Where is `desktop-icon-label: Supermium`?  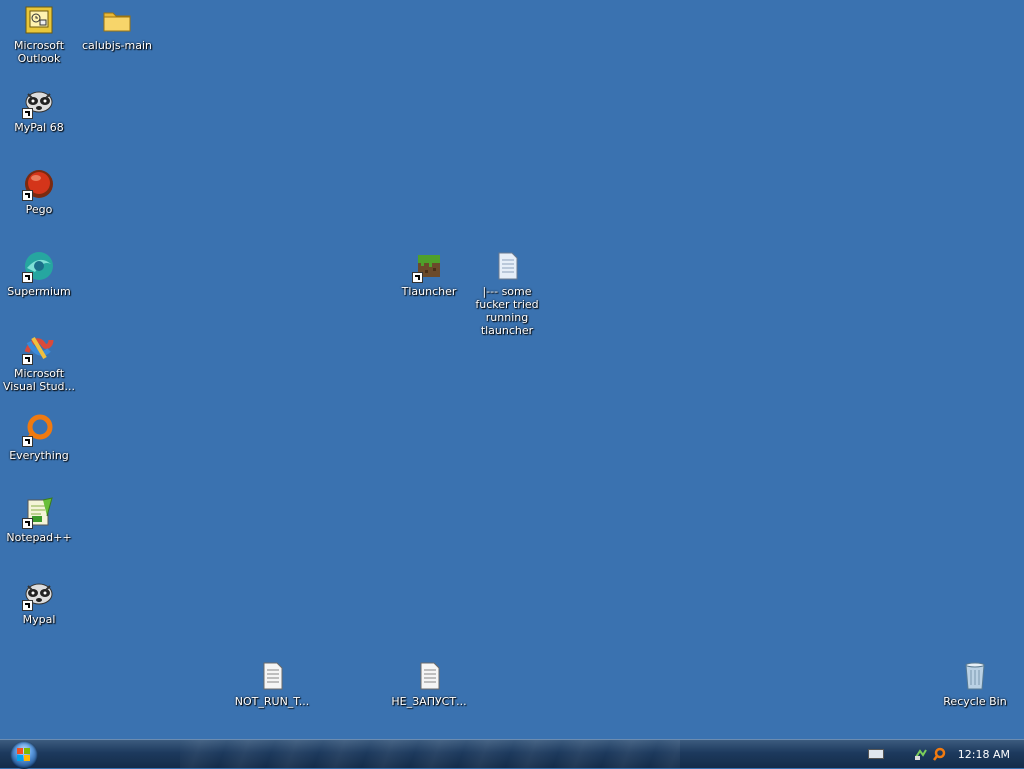
desktop-icon-label: Supermium is located at coordinates (39, 291).